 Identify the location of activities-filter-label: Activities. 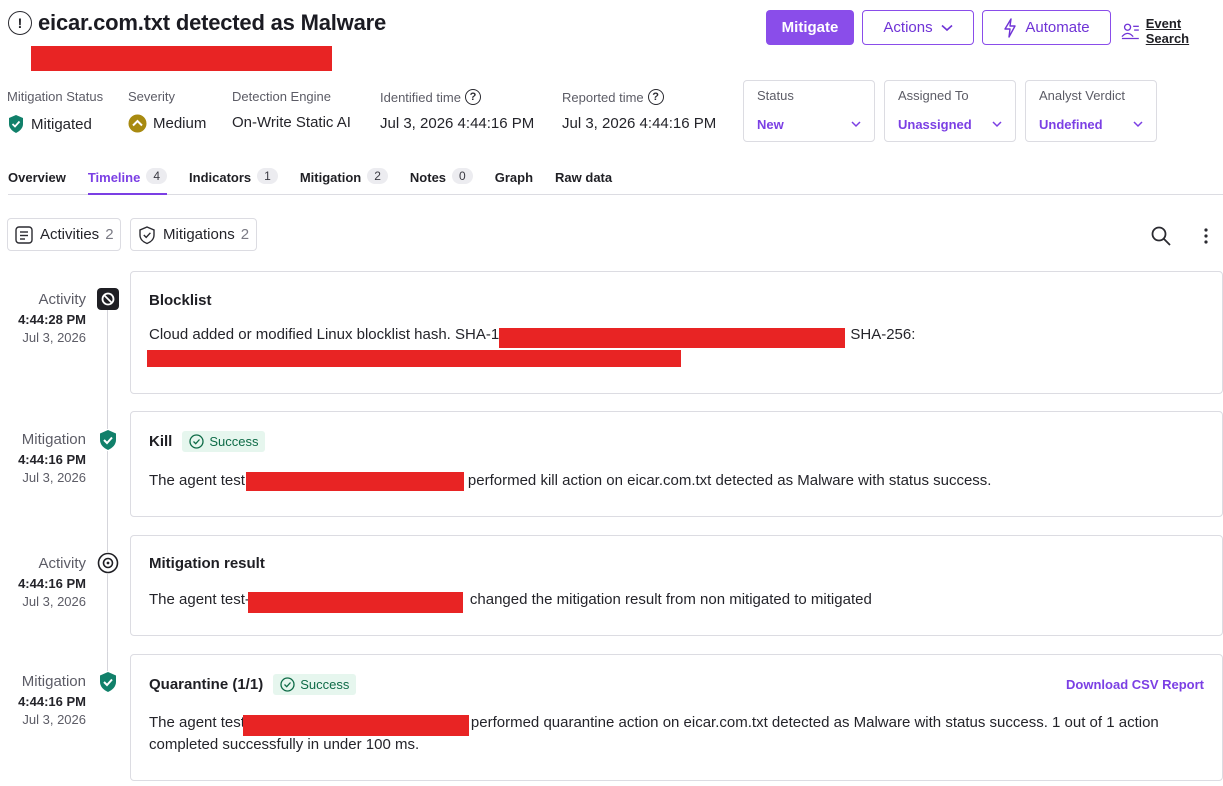
(70, 234).